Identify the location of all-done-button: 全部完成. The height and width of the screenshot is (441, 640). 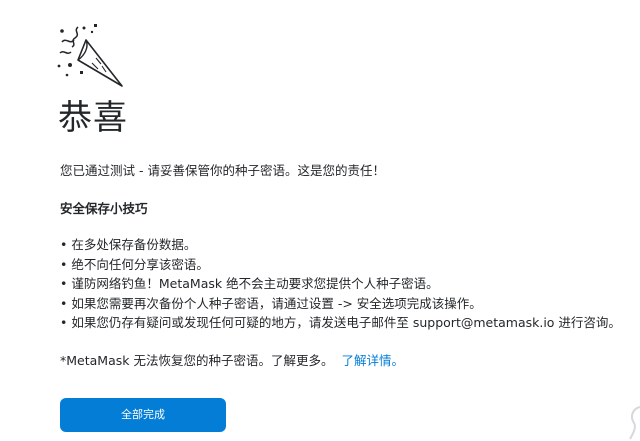
(143, 415).